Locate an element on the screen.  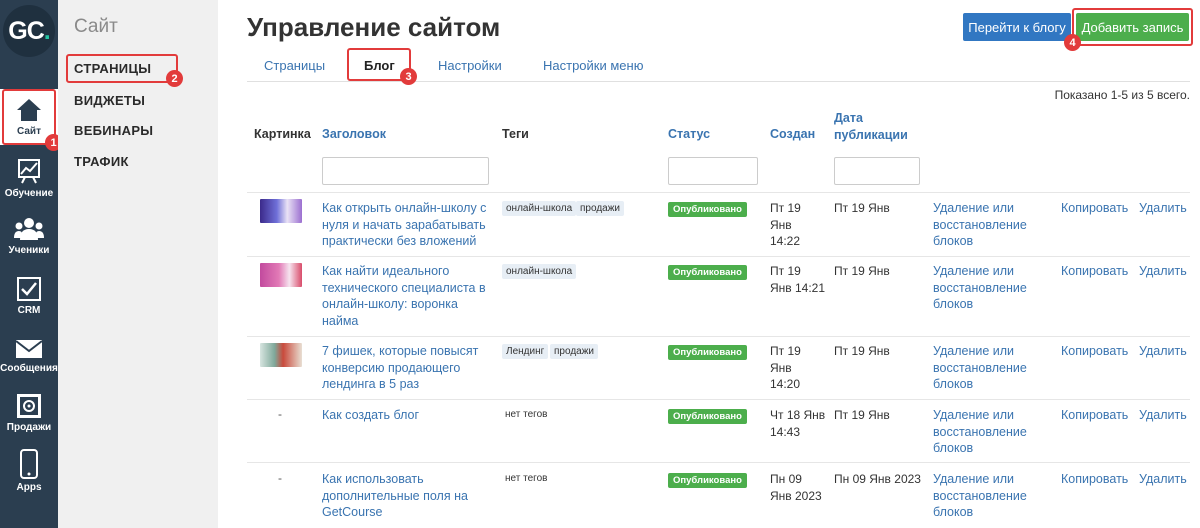
column-image: Картинка is located at coordinates (282, 134).